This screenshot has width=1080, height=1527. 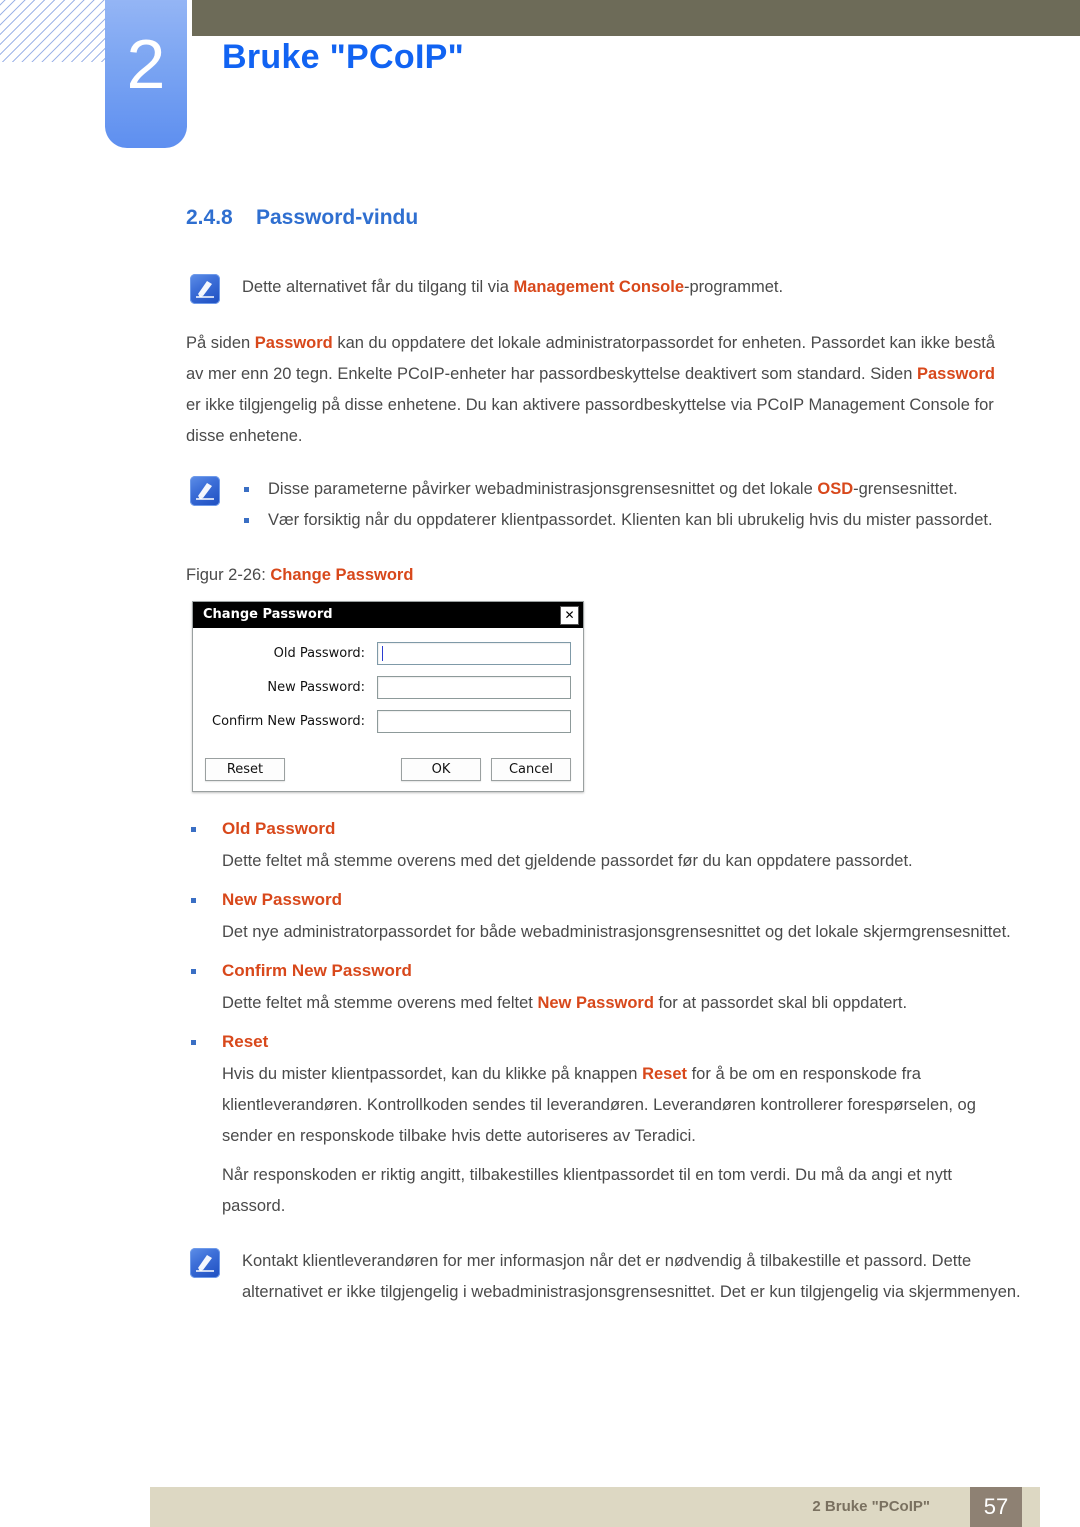 I want to click on chapter-title: Bruke "PCoIP", so click(x=343, y=57).